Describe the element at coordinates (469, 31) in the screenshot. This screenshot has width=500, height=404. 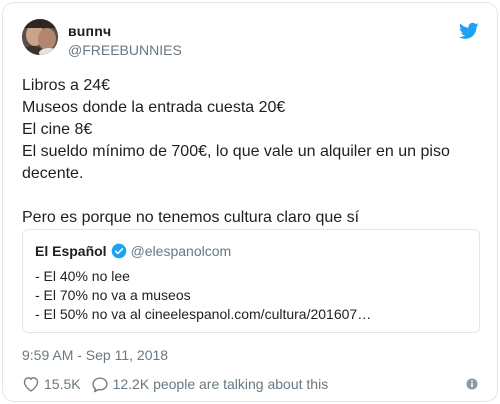
I see `twitter-bird-icon` at that location.